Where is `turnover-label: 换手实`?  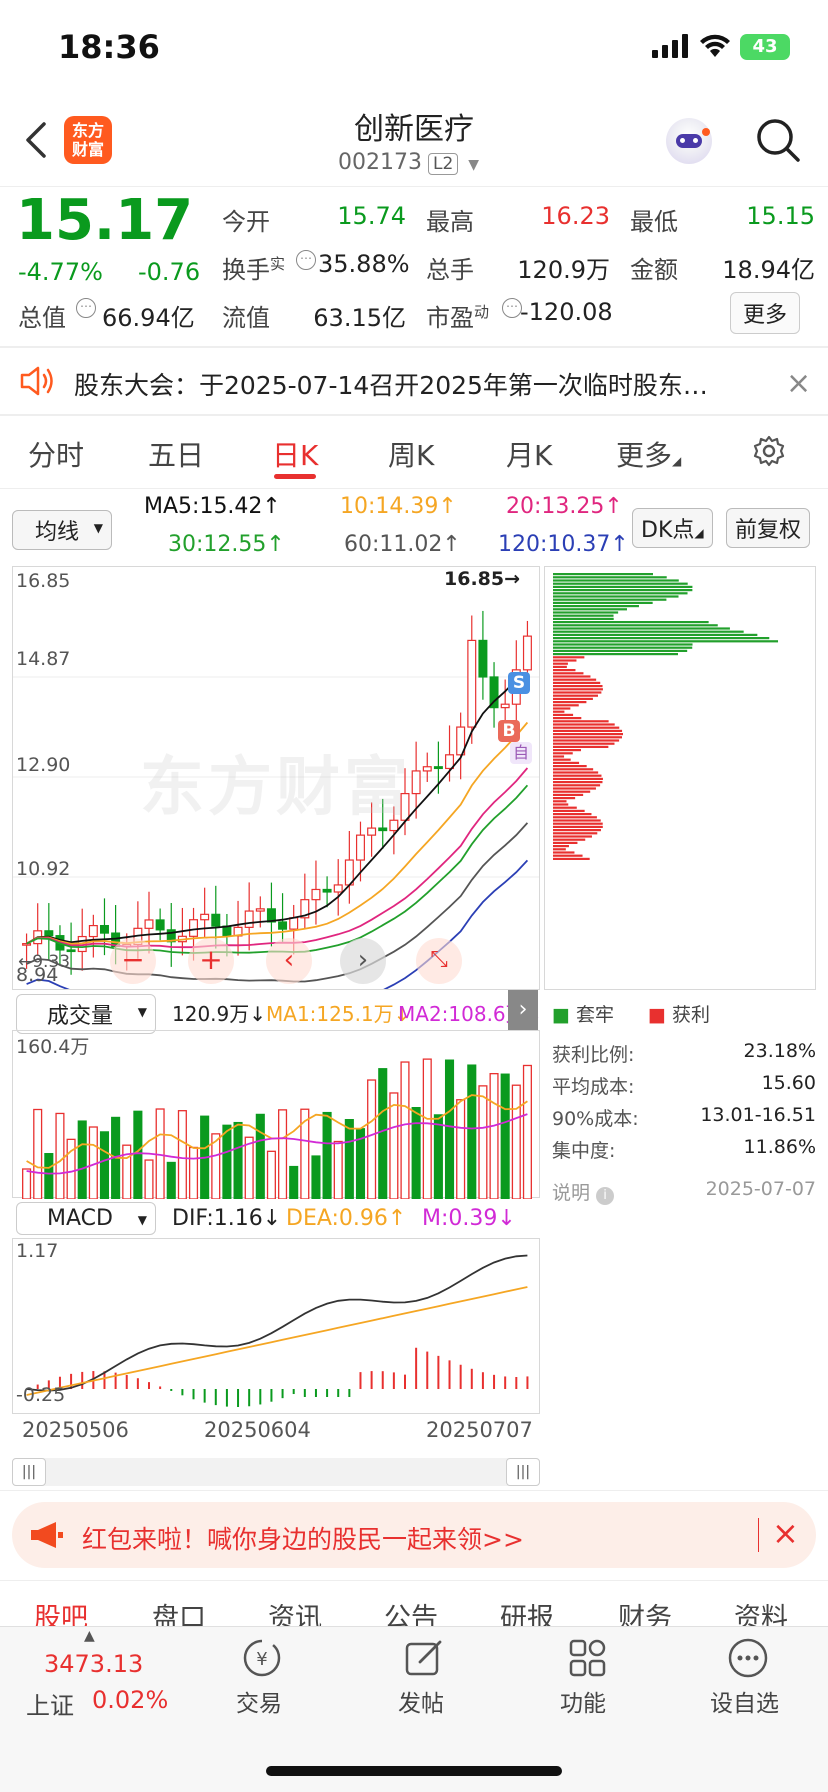 turnover-label: 换手实 is located at coordinates (254, 269).